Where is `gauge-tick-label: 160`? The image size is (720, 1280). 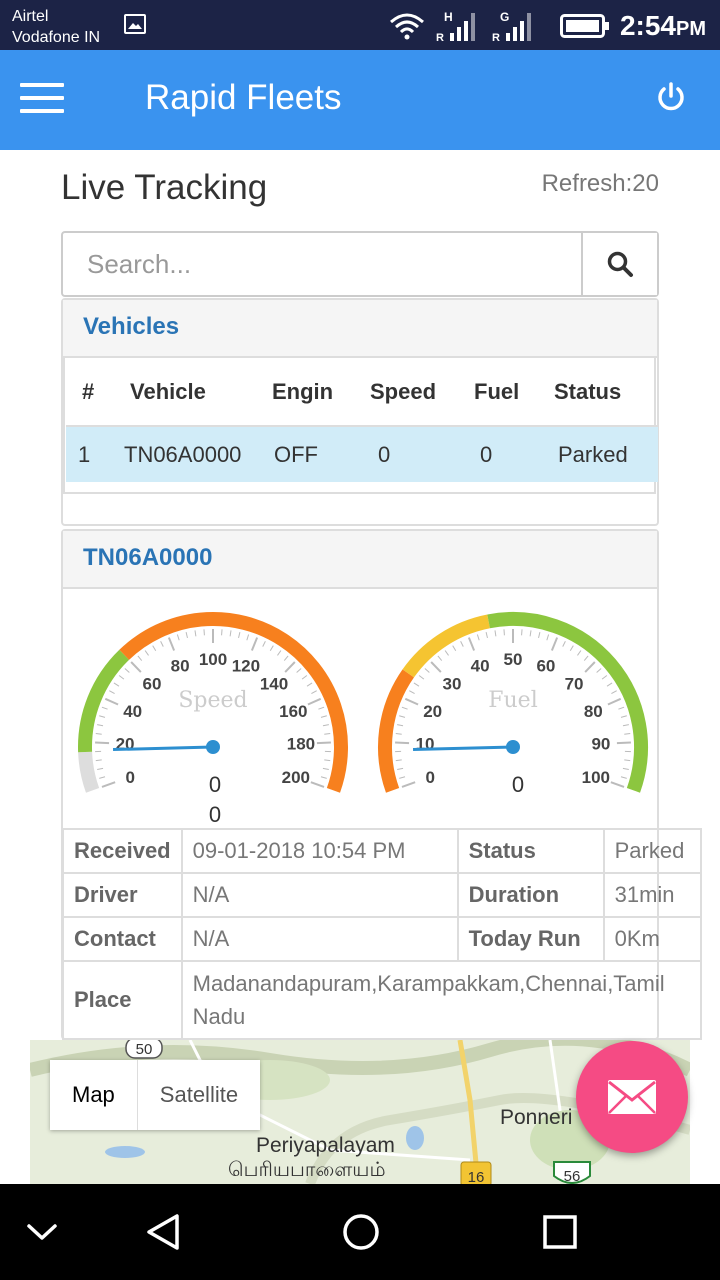
gauge-tick-label: 160 is located at coordinates (293, 711).